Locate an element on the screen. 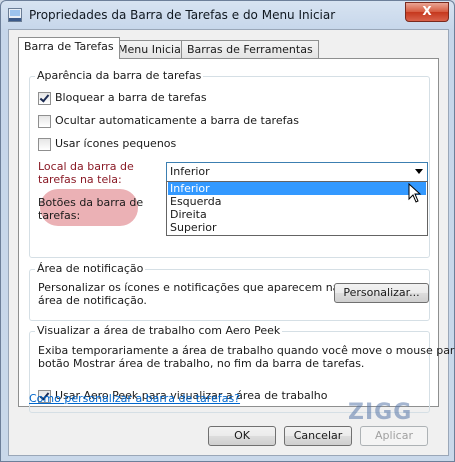  taskbar-location-select: Inferior is located at coordinates (297, 172).